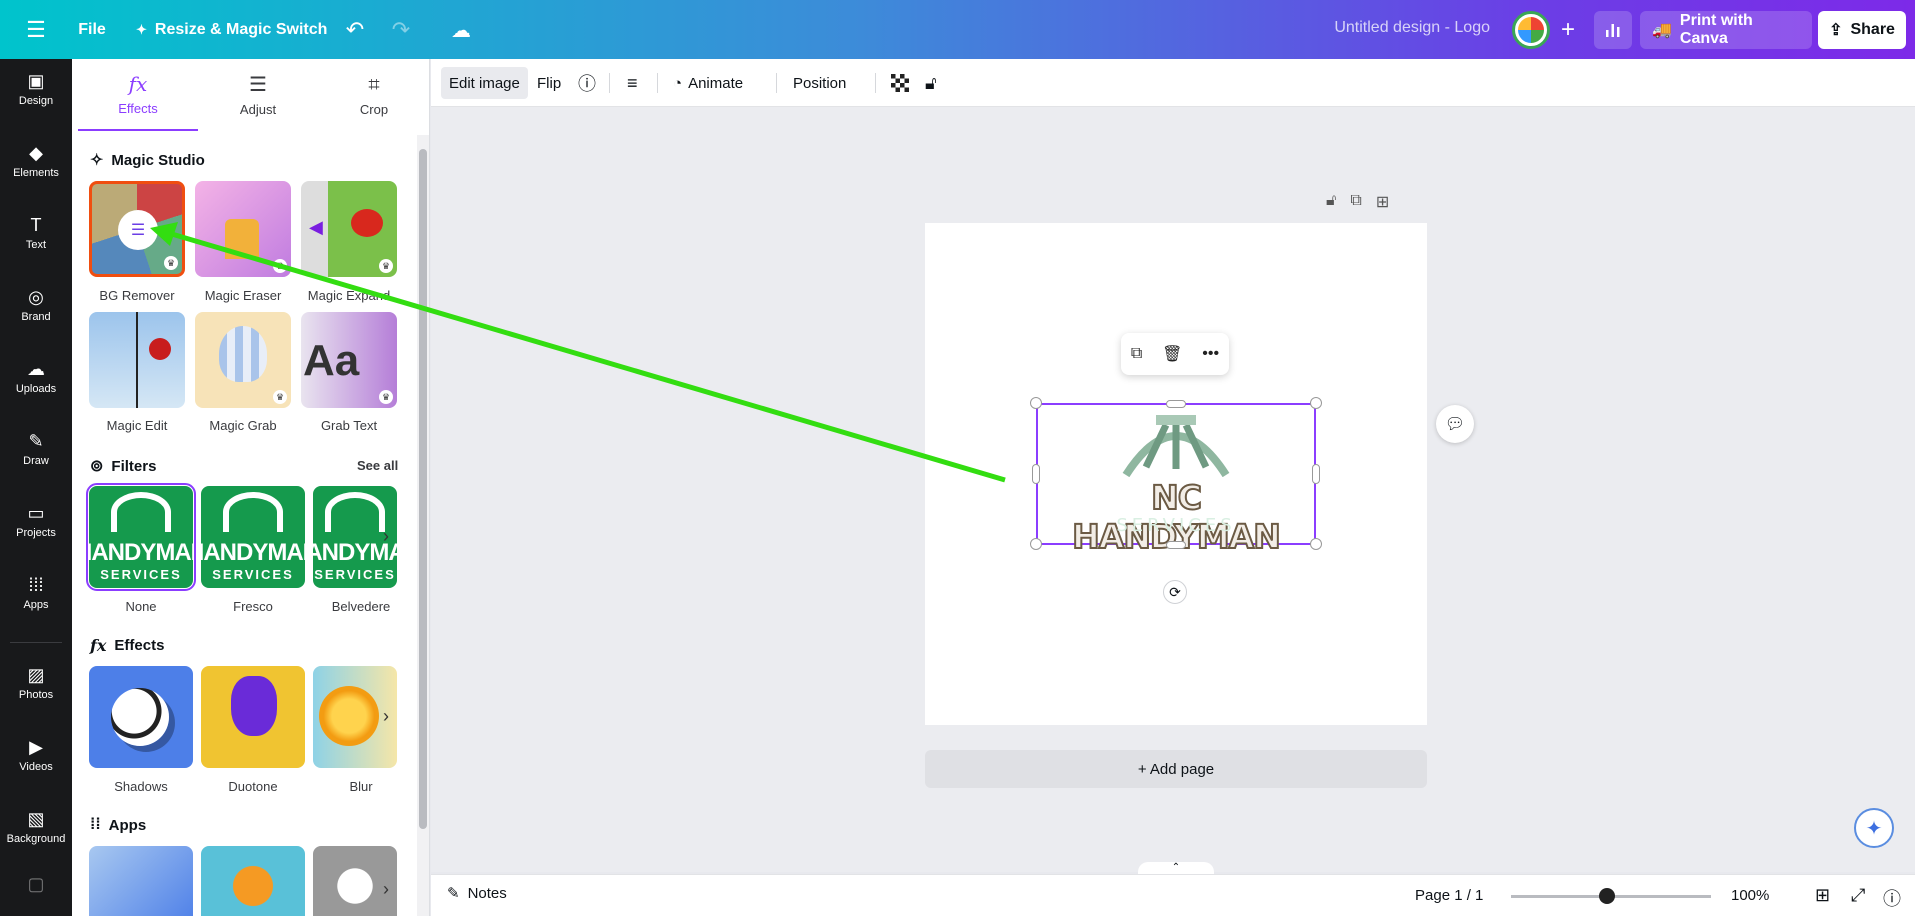 The image size is (1915, 916). What do you see at coordinates (36, 245) in the screenshot?
I see `rail-label: Text` at bounding box center [36, 245].